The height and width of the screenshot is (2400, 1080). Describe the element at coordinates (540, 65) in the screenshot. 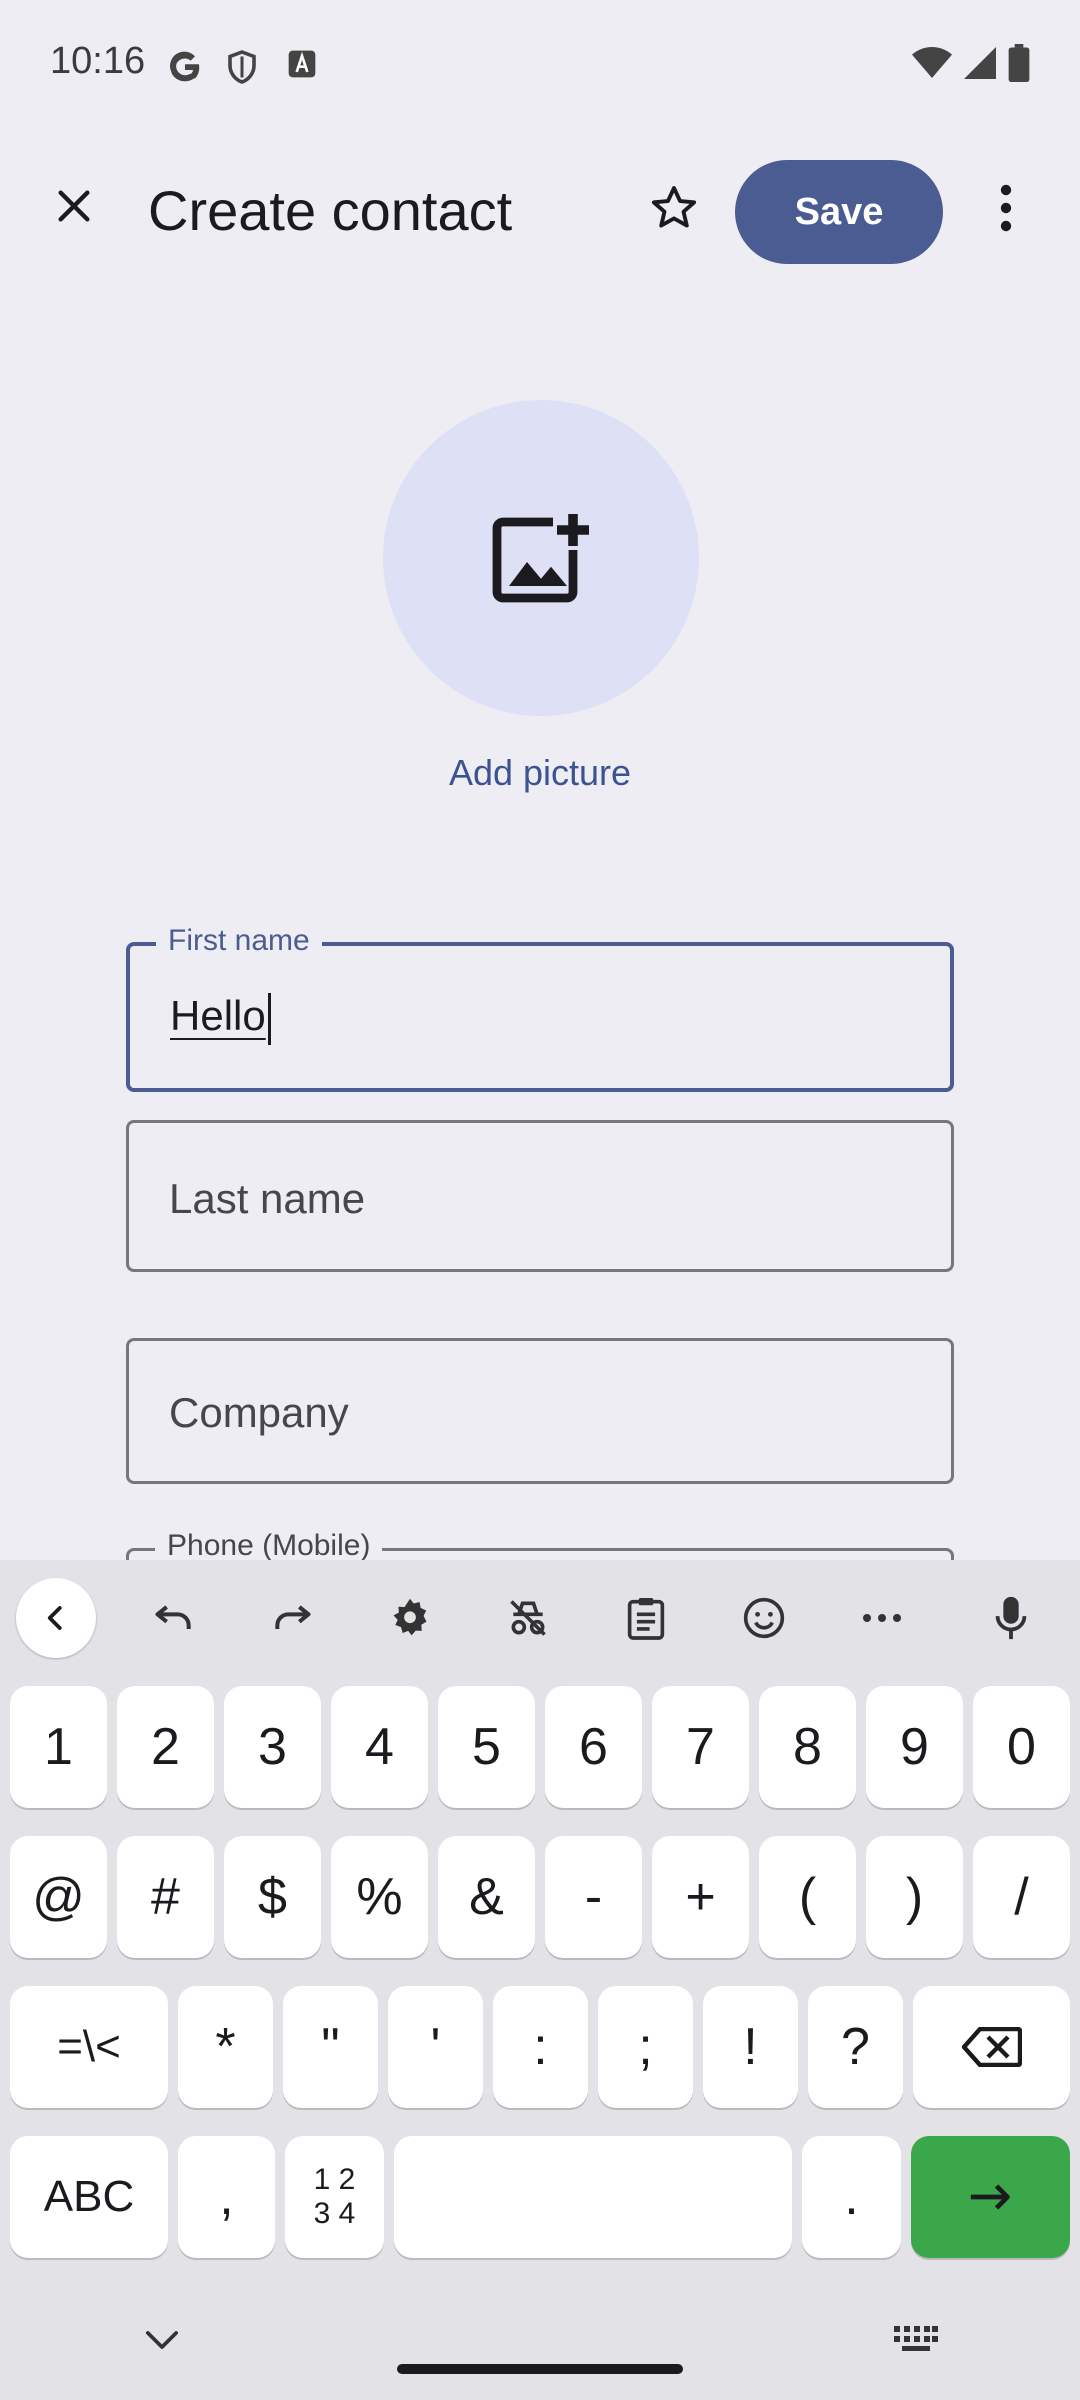

I see `status-bar: 10:16` at that location.